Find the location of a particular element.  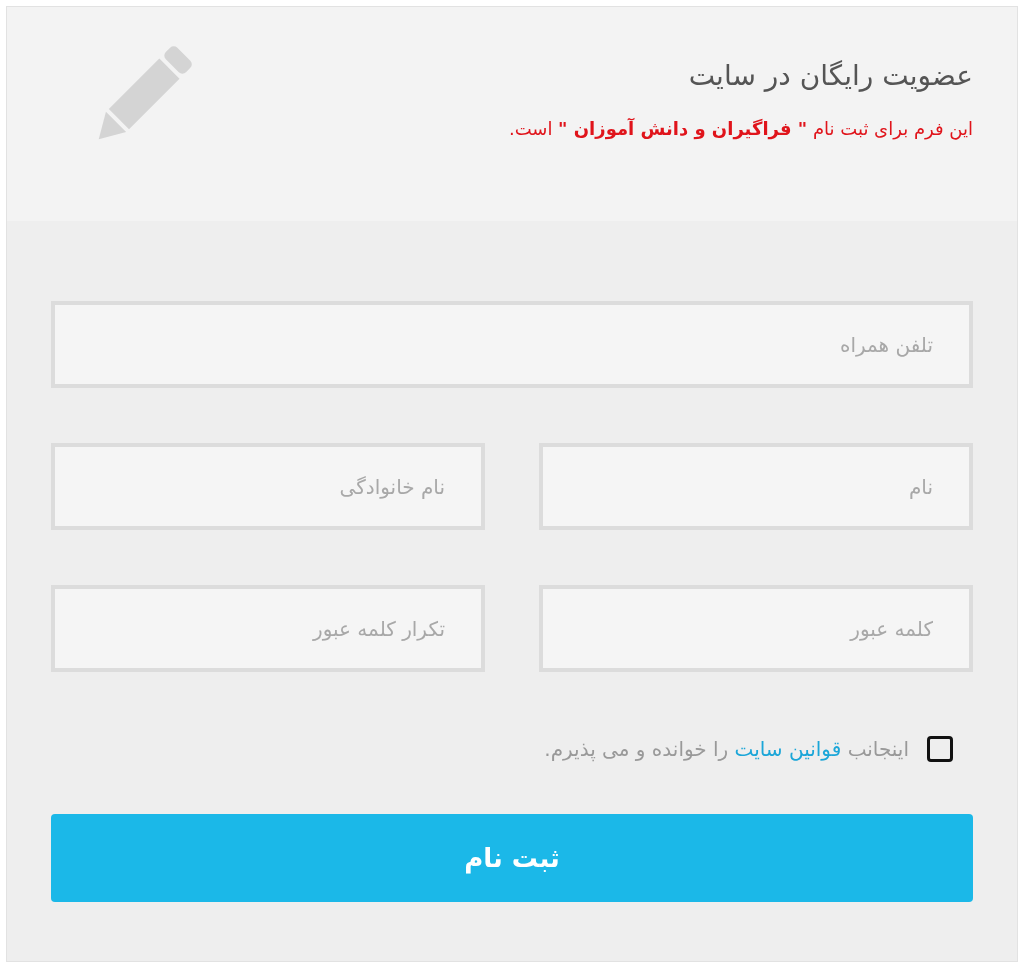

terms-text: اینجانب قوانین سایت را خوانده و می پذیرم. is located at coordinates (726, 749).